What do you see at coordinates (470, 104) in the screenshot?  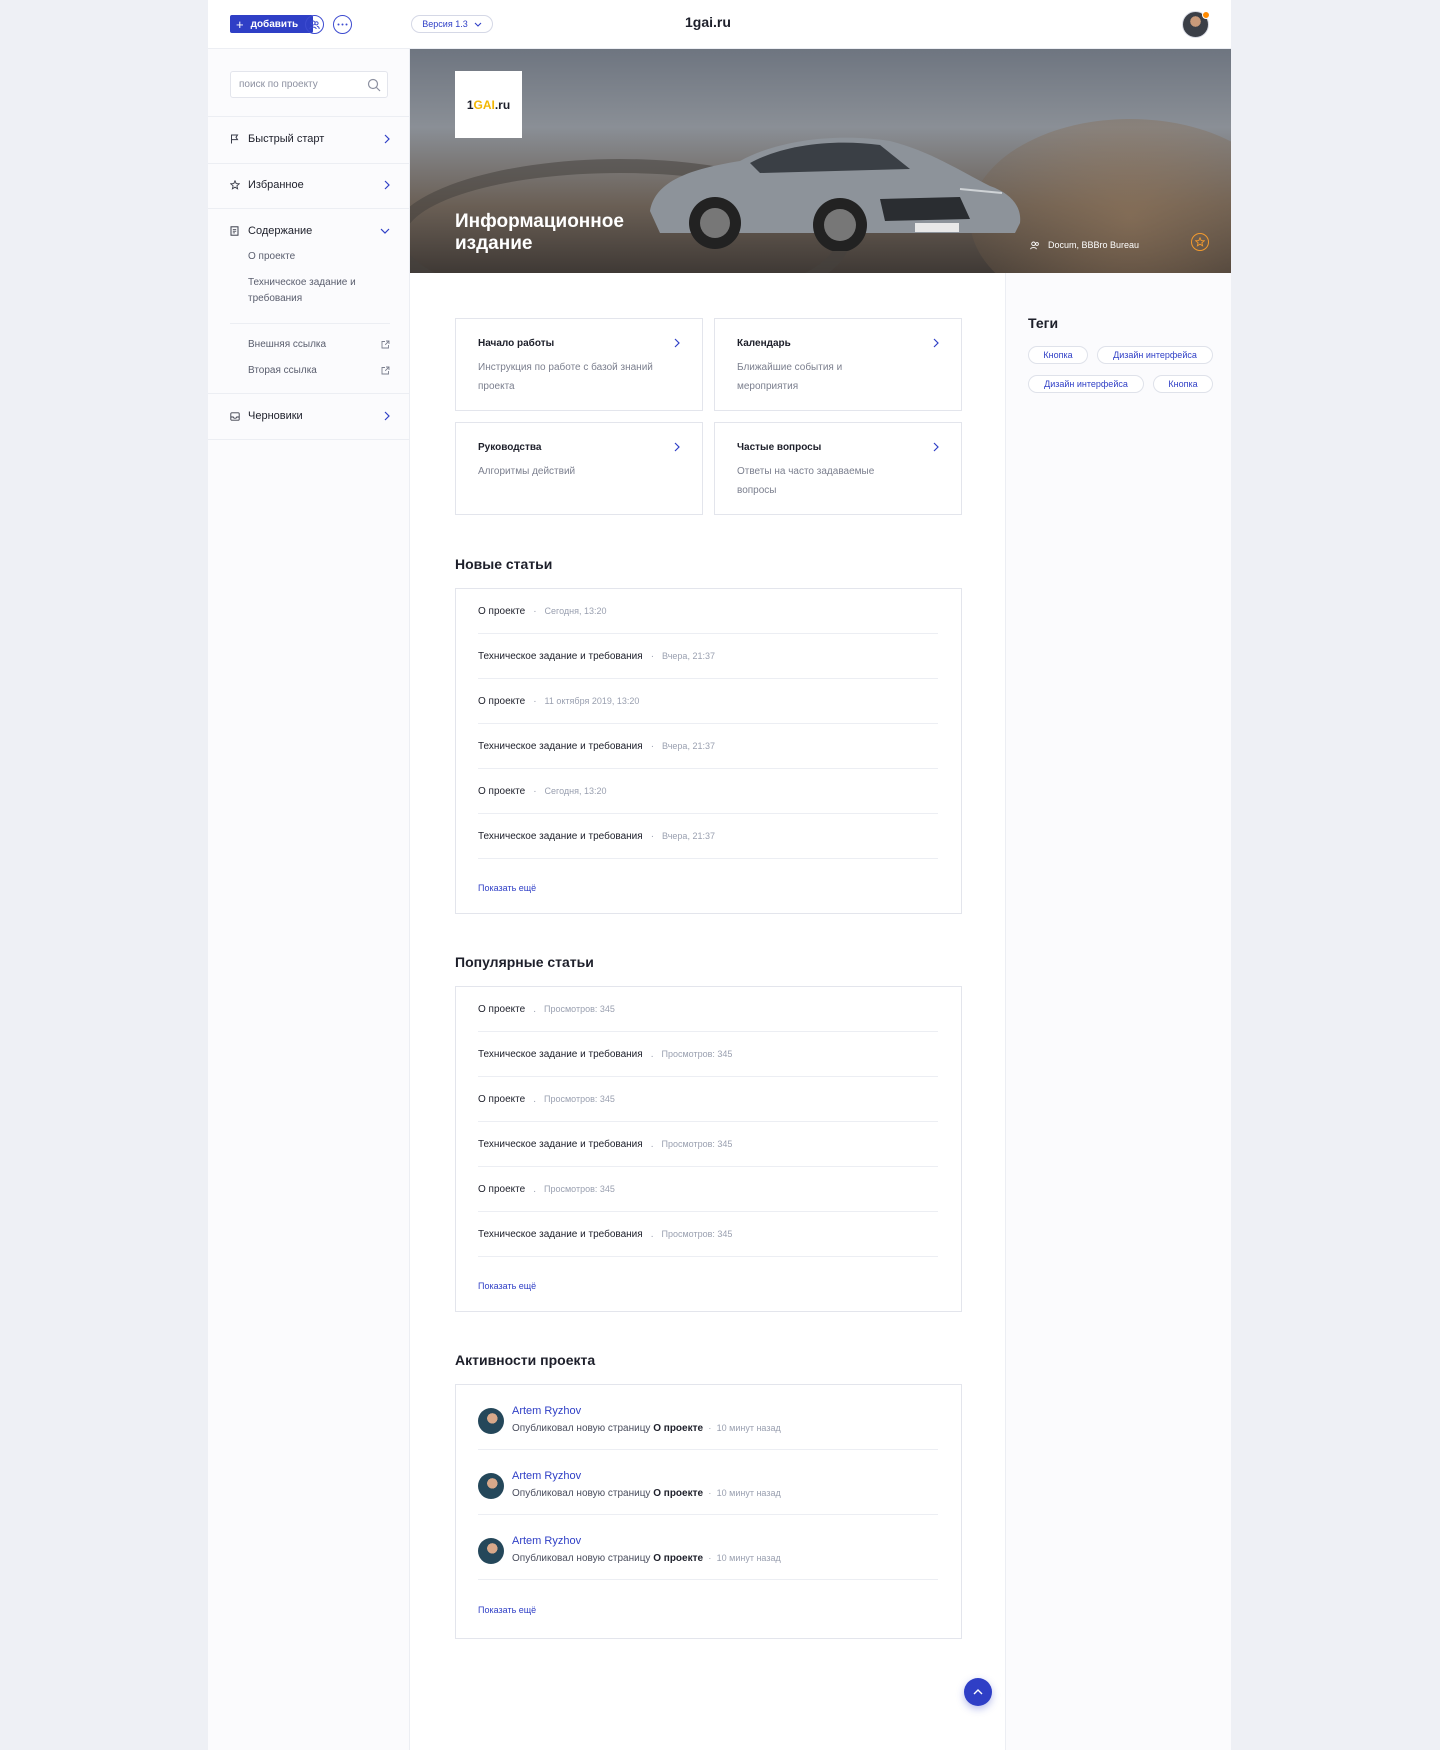 I see `logo-prefix: 1` at bounding box center [470, 104].